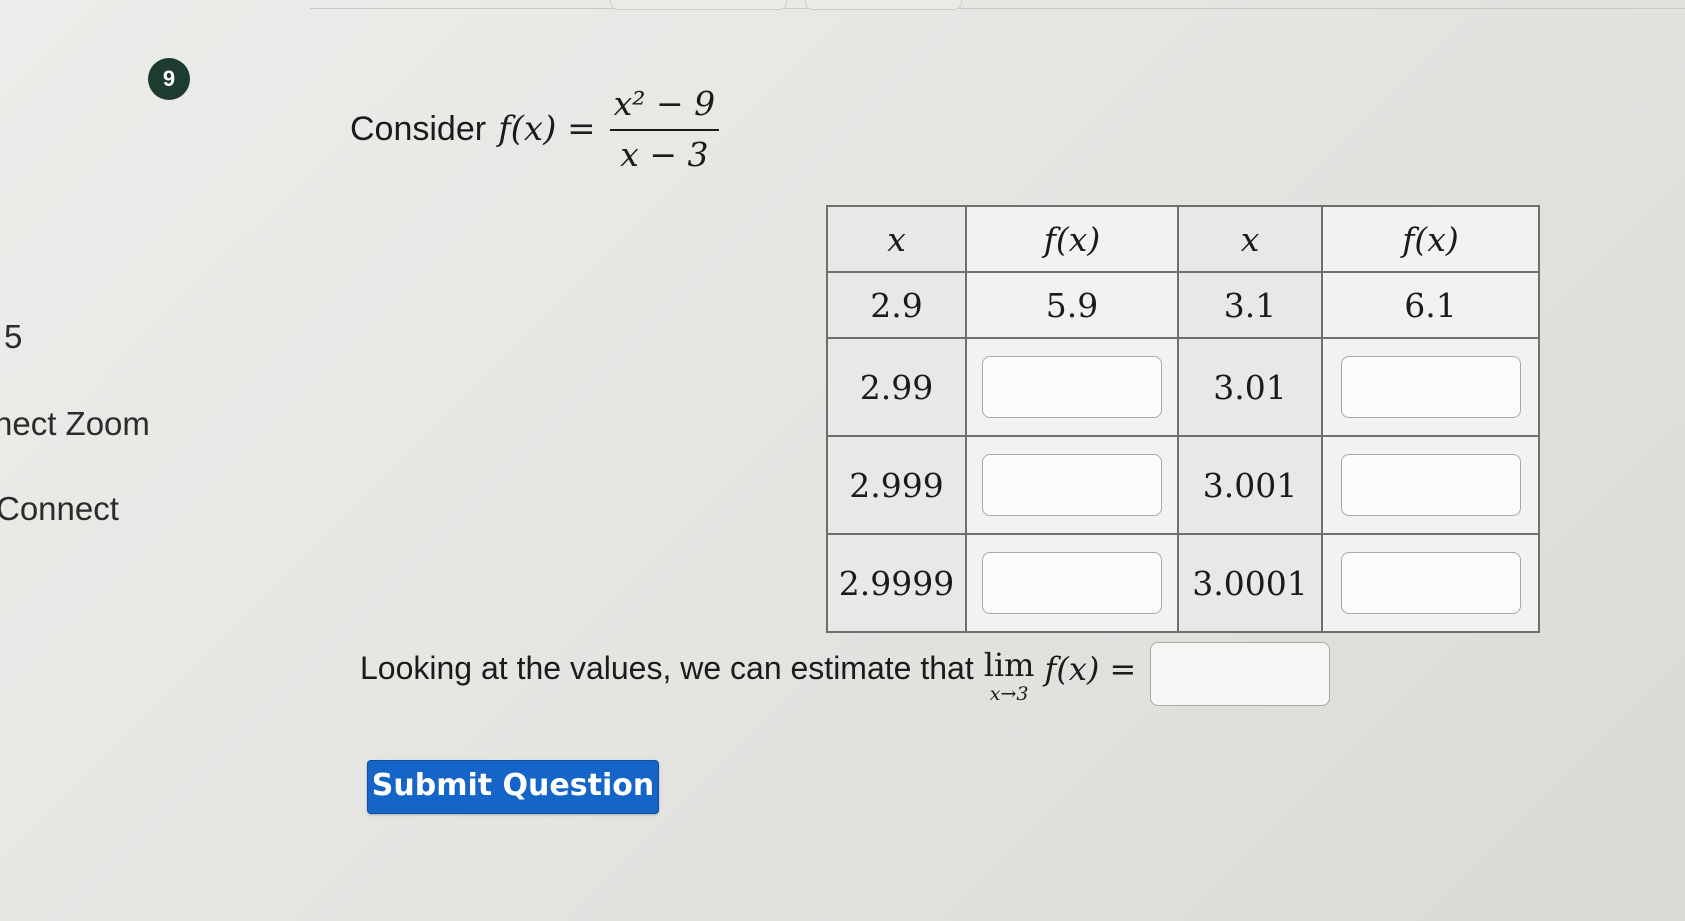  I want to click on table-row: 2.99 3.01, so click(1183, 387).